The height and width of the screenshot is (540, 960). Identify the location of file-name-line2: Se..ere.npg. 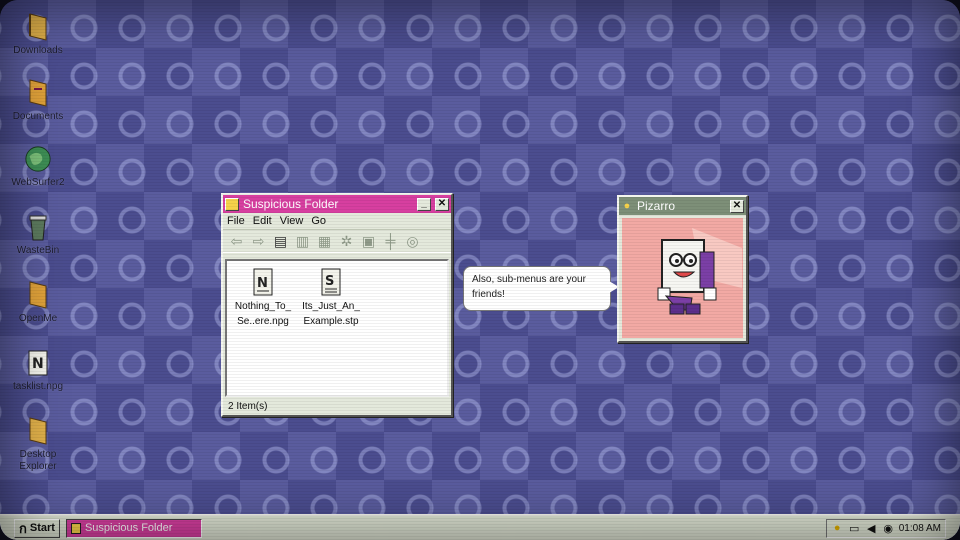
(263, 321).